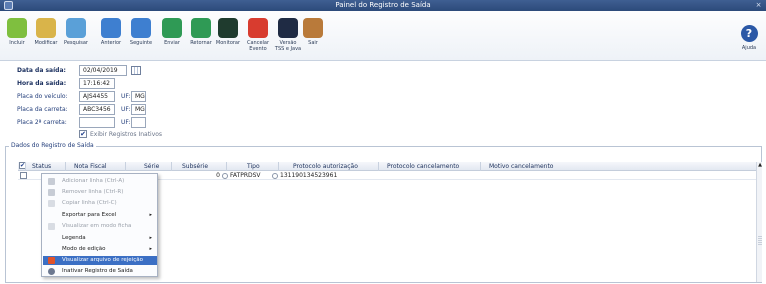 Image resolution: width=766 pixels, height=284 pixels. Describe the element at coordinates (138, 109) in the screenshot. I see `placa-carreta-uf-field: MG` at that location.